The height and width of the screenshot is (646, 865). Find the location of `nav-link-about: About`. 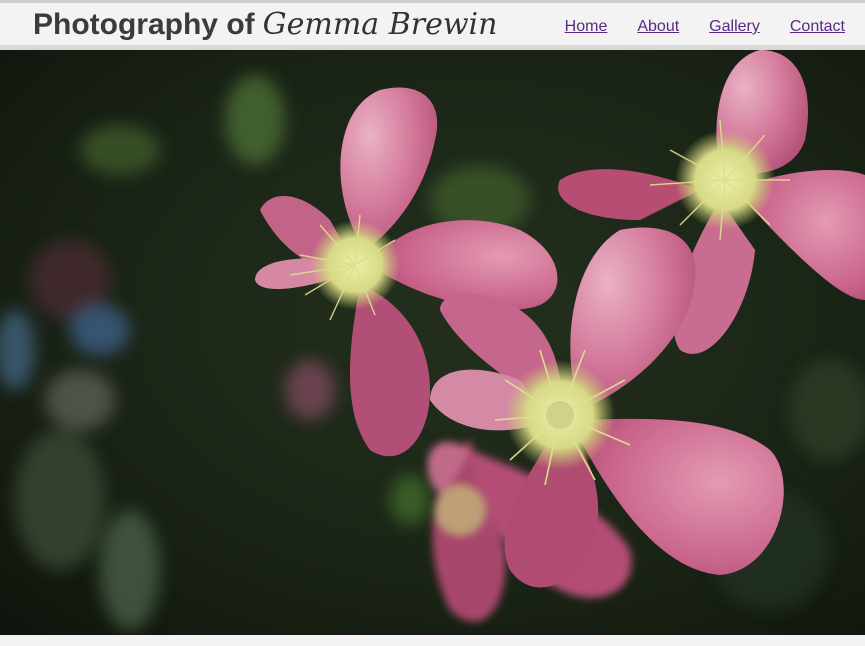

nav-link-about: About is located at coordinates (658, 27).